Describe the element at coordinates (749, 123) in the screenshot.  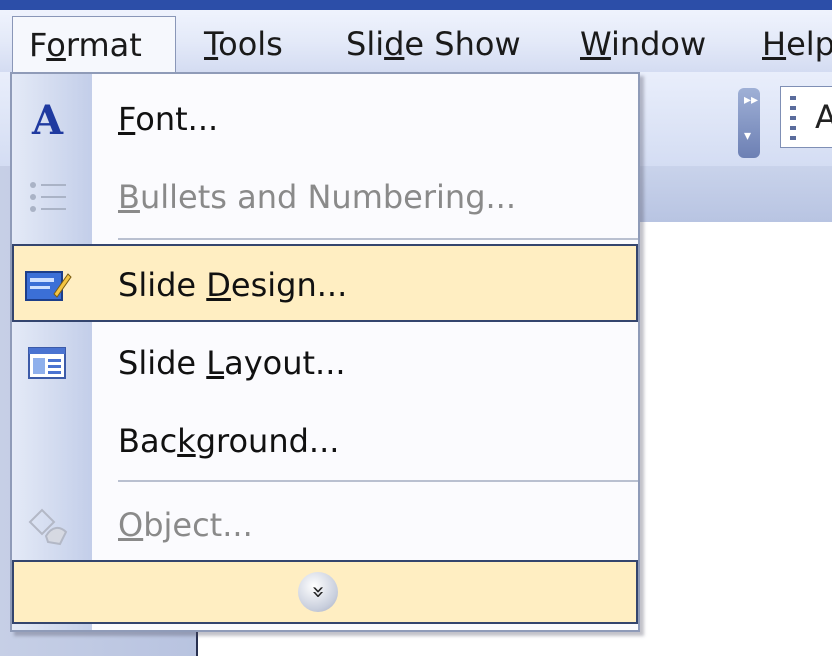
I see `toolbar-options-button: ▸▸ ▾` at that location.